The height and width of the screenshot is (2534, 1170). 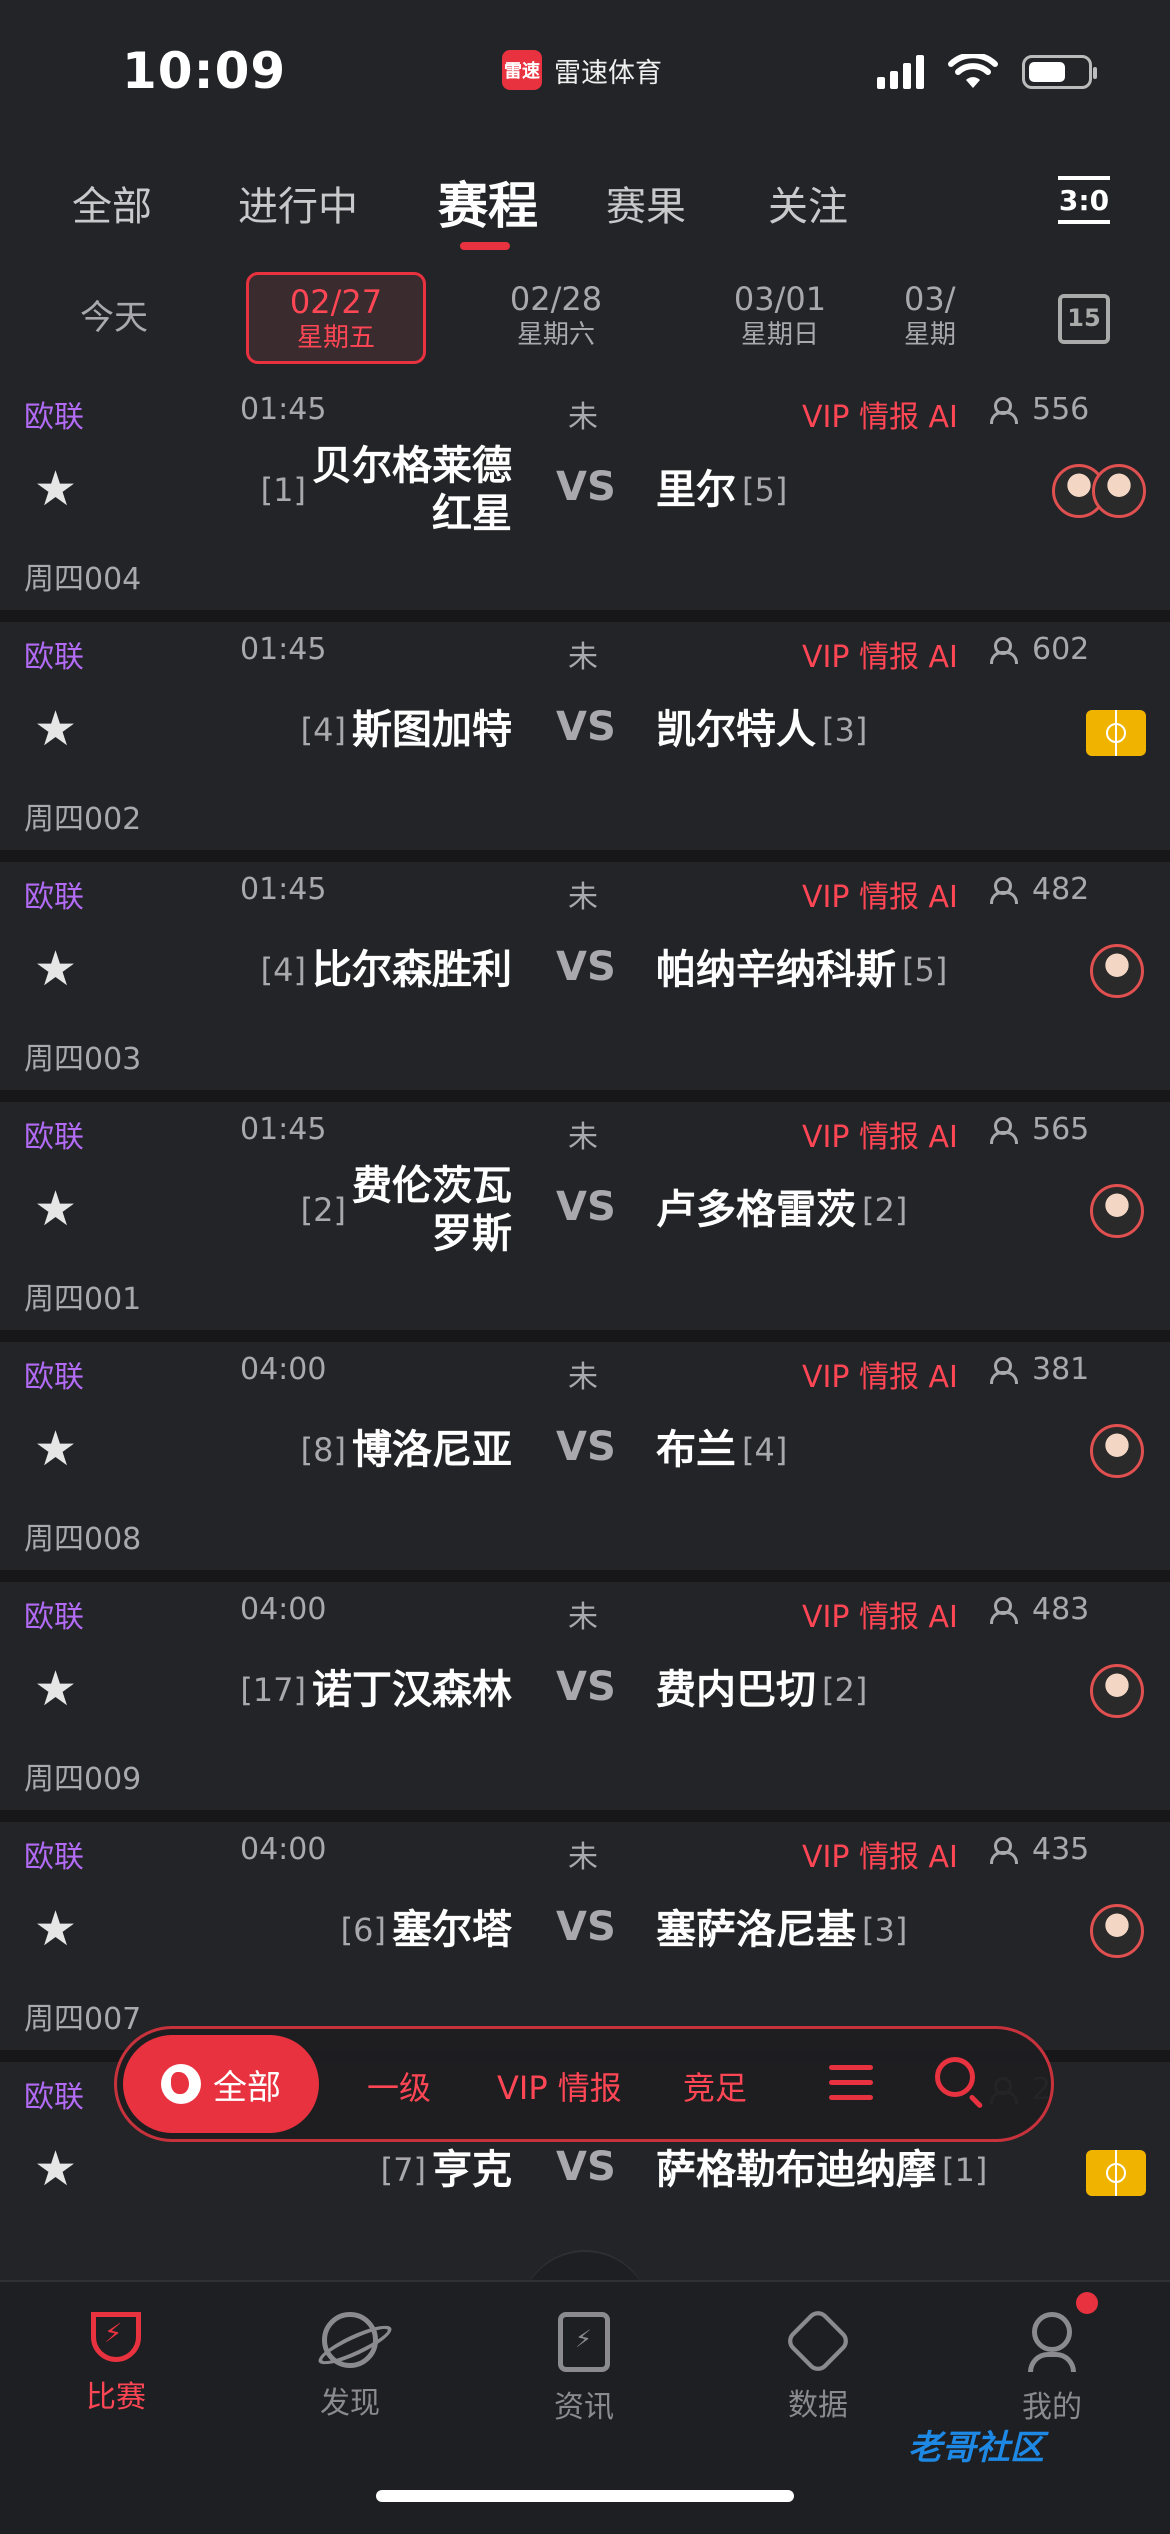 I want to click on menu-icon, so click(x=851, y=2083).